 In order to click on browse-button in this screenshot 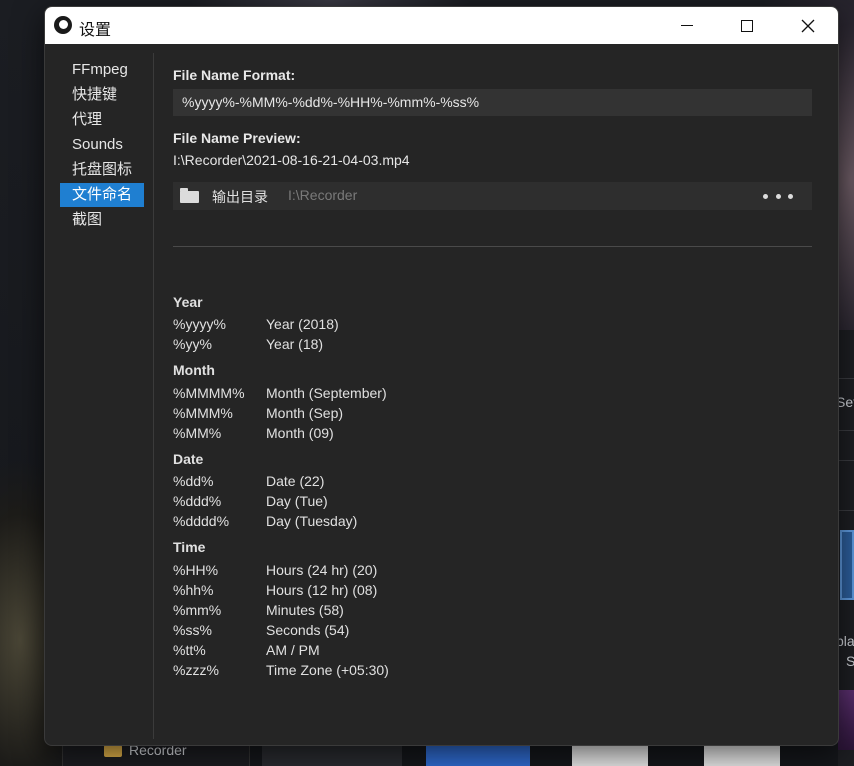, I will do `click(778, 196)`.